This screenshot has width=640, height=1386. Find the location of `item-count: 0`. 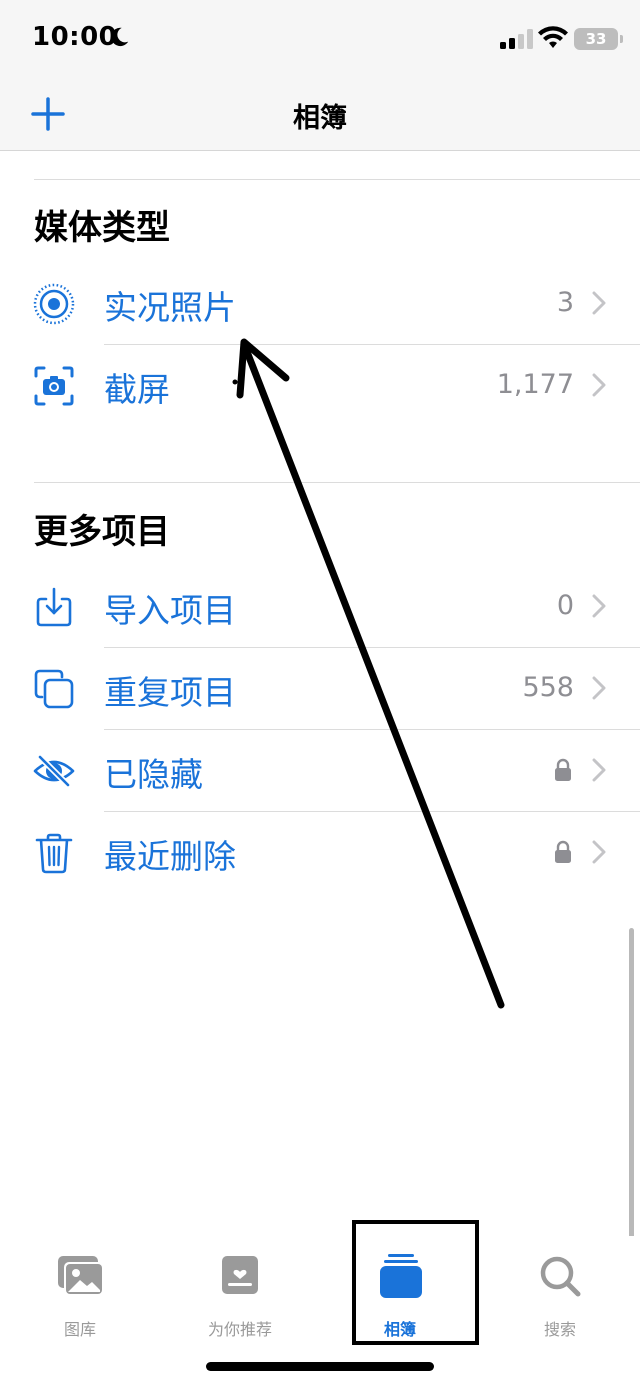

item-count: 0 is located at coordinates (565, 605).